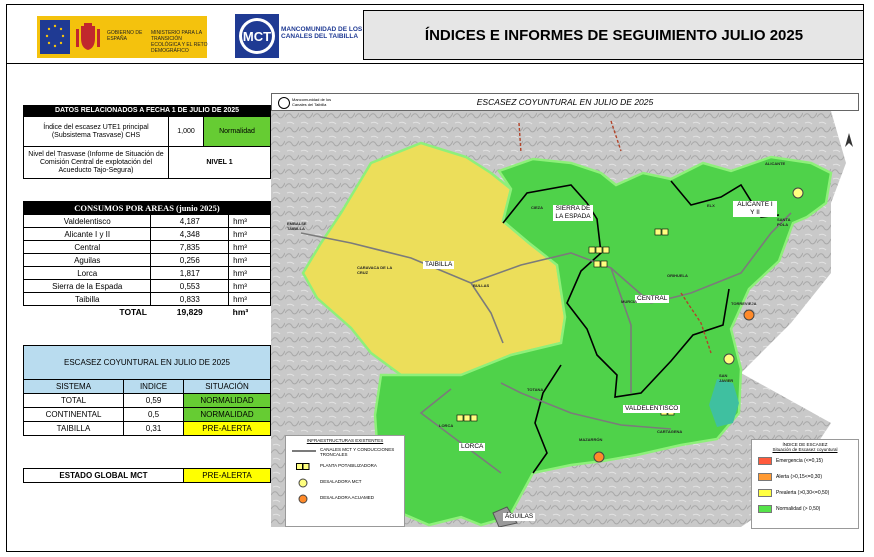  What do you see at coordinates (375, 270) in the screenshot?
I see `place-caravaca: CARAVACA DE LA CRUZ` at bounding box center [375, 270].